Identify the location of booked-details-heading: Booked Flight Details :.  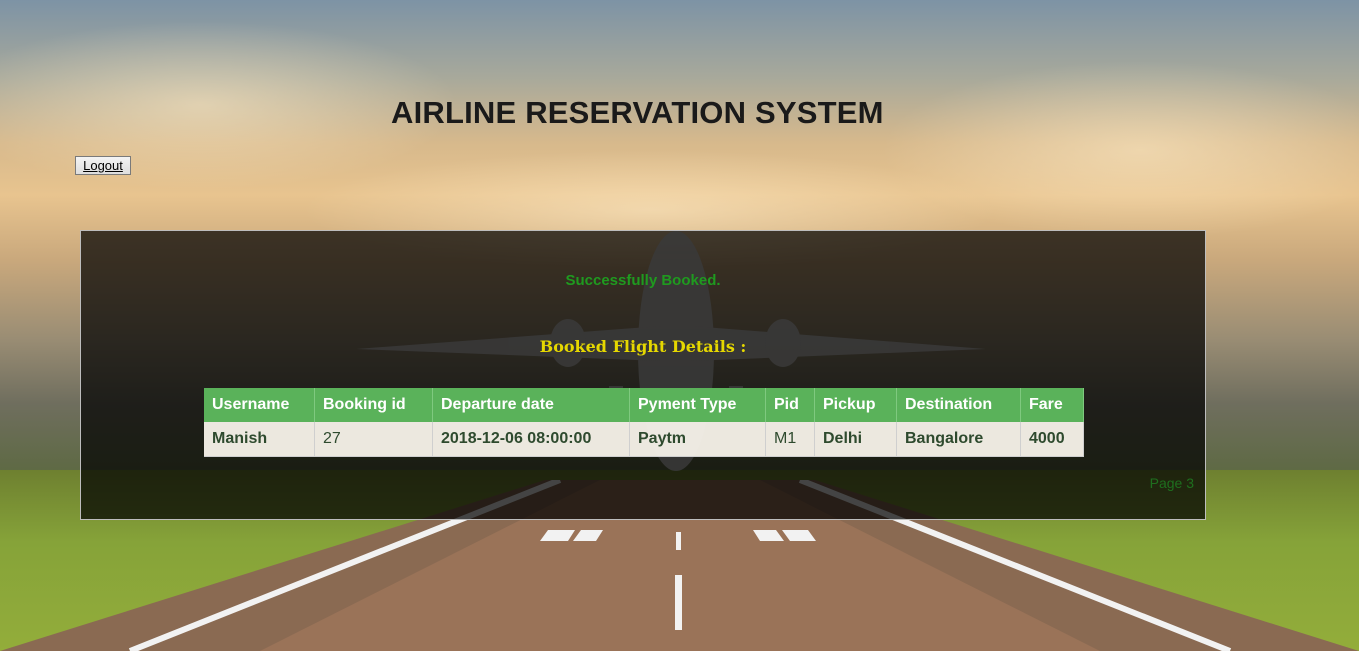
(643, 346).